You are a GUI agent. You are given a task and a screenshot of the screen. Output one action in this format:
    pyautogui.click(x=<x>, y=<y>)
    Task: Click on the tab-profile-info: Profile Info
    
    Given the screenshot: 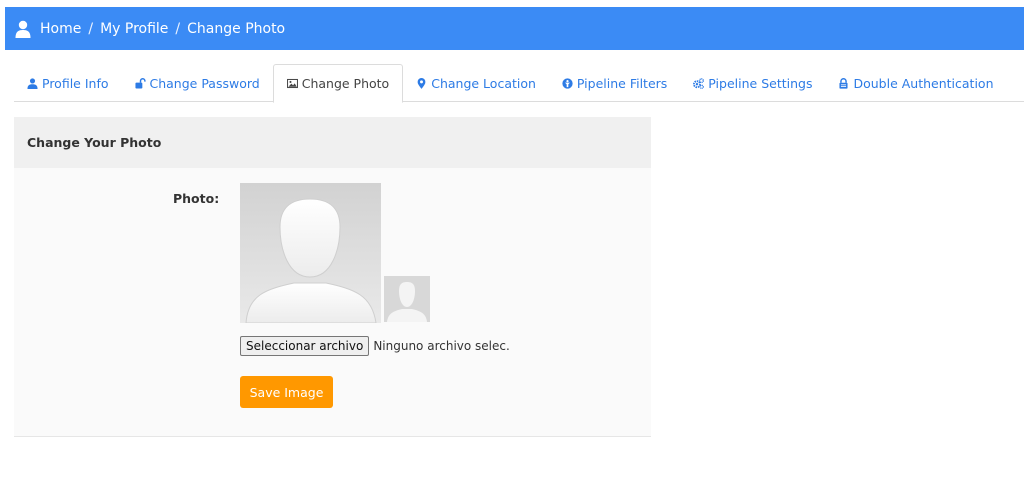 What is the action you would take?
    pyautogui.click(x=68, y=83)
    